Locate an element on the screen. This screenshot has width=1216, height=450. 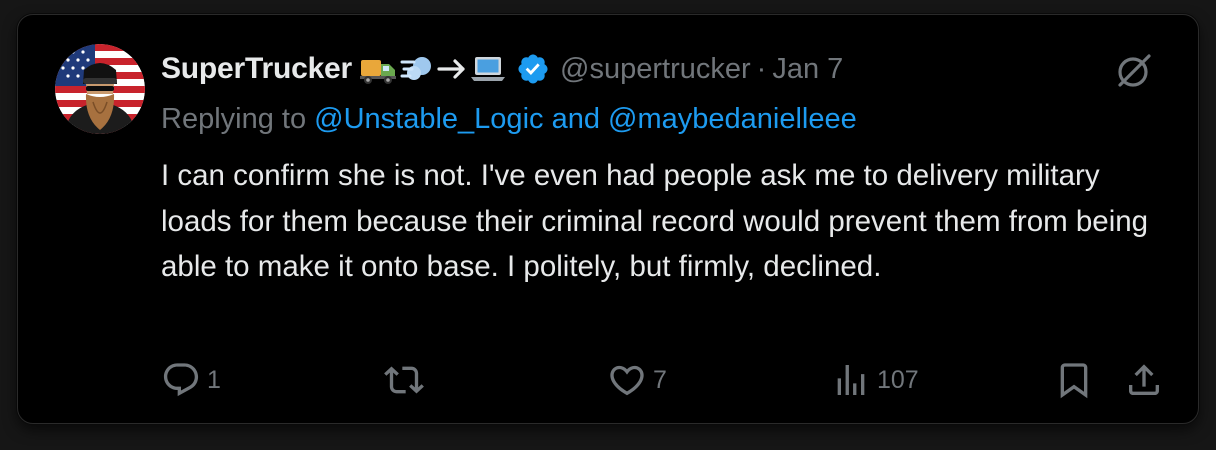
bookmark-button is located at coordinates (1074, 380).